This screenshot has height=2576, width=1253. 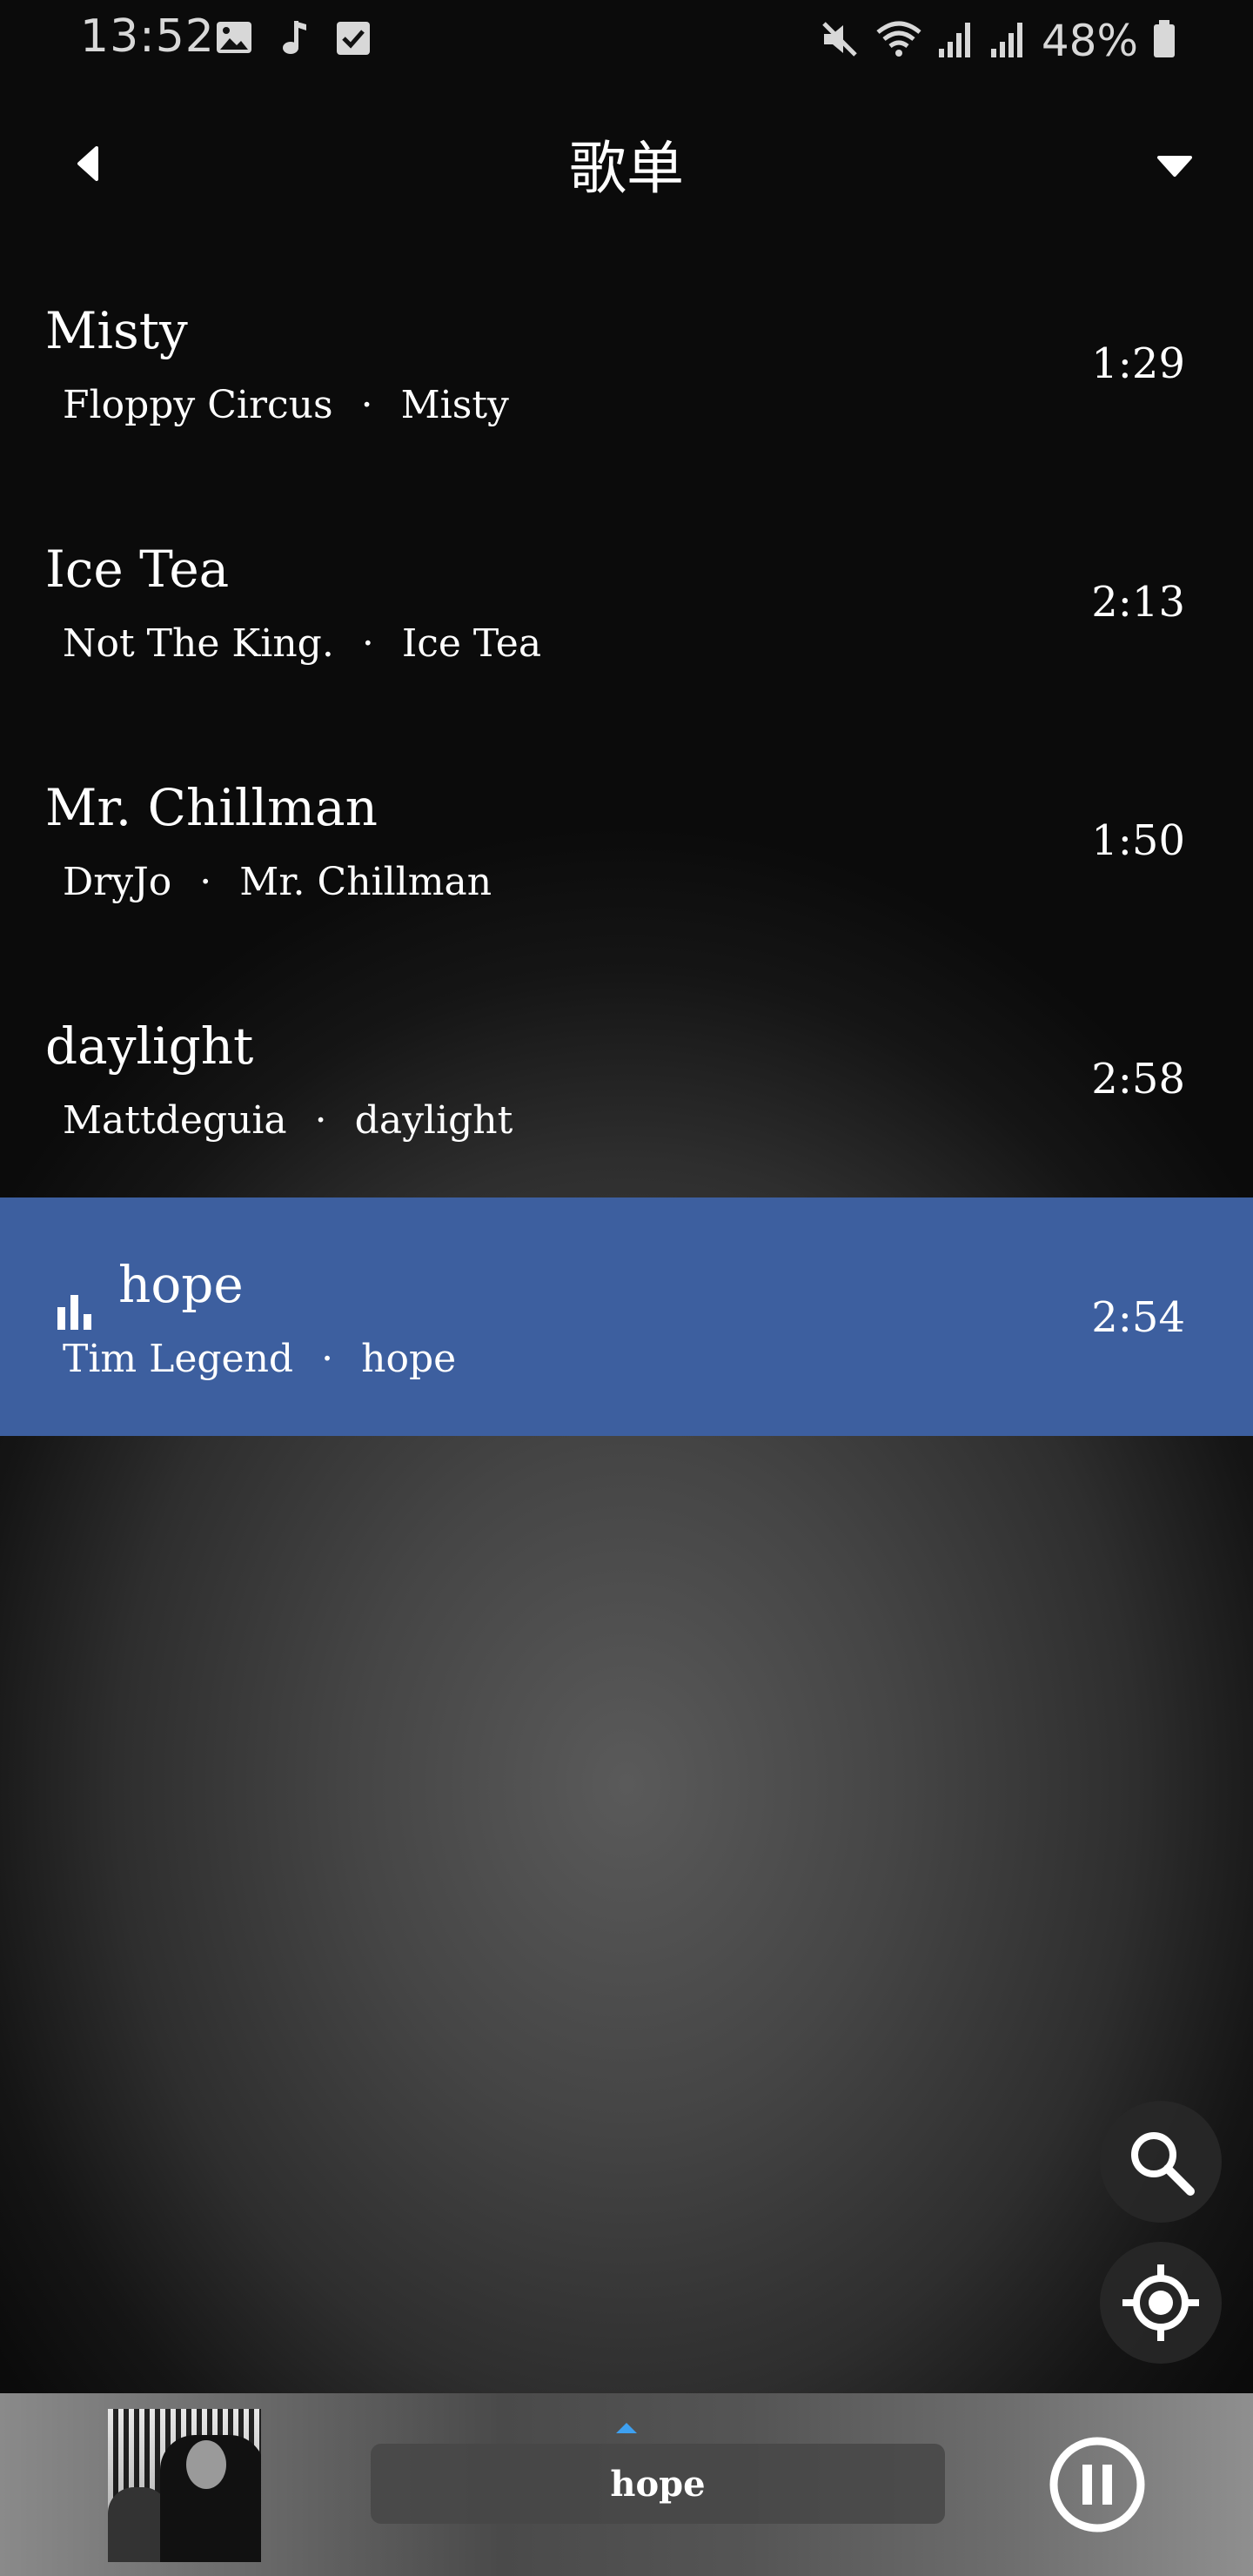 What do you see at coordinates (74, 1312) in the screenshot?
I see `equalizer-icon` at bounding box center [74, 1312].